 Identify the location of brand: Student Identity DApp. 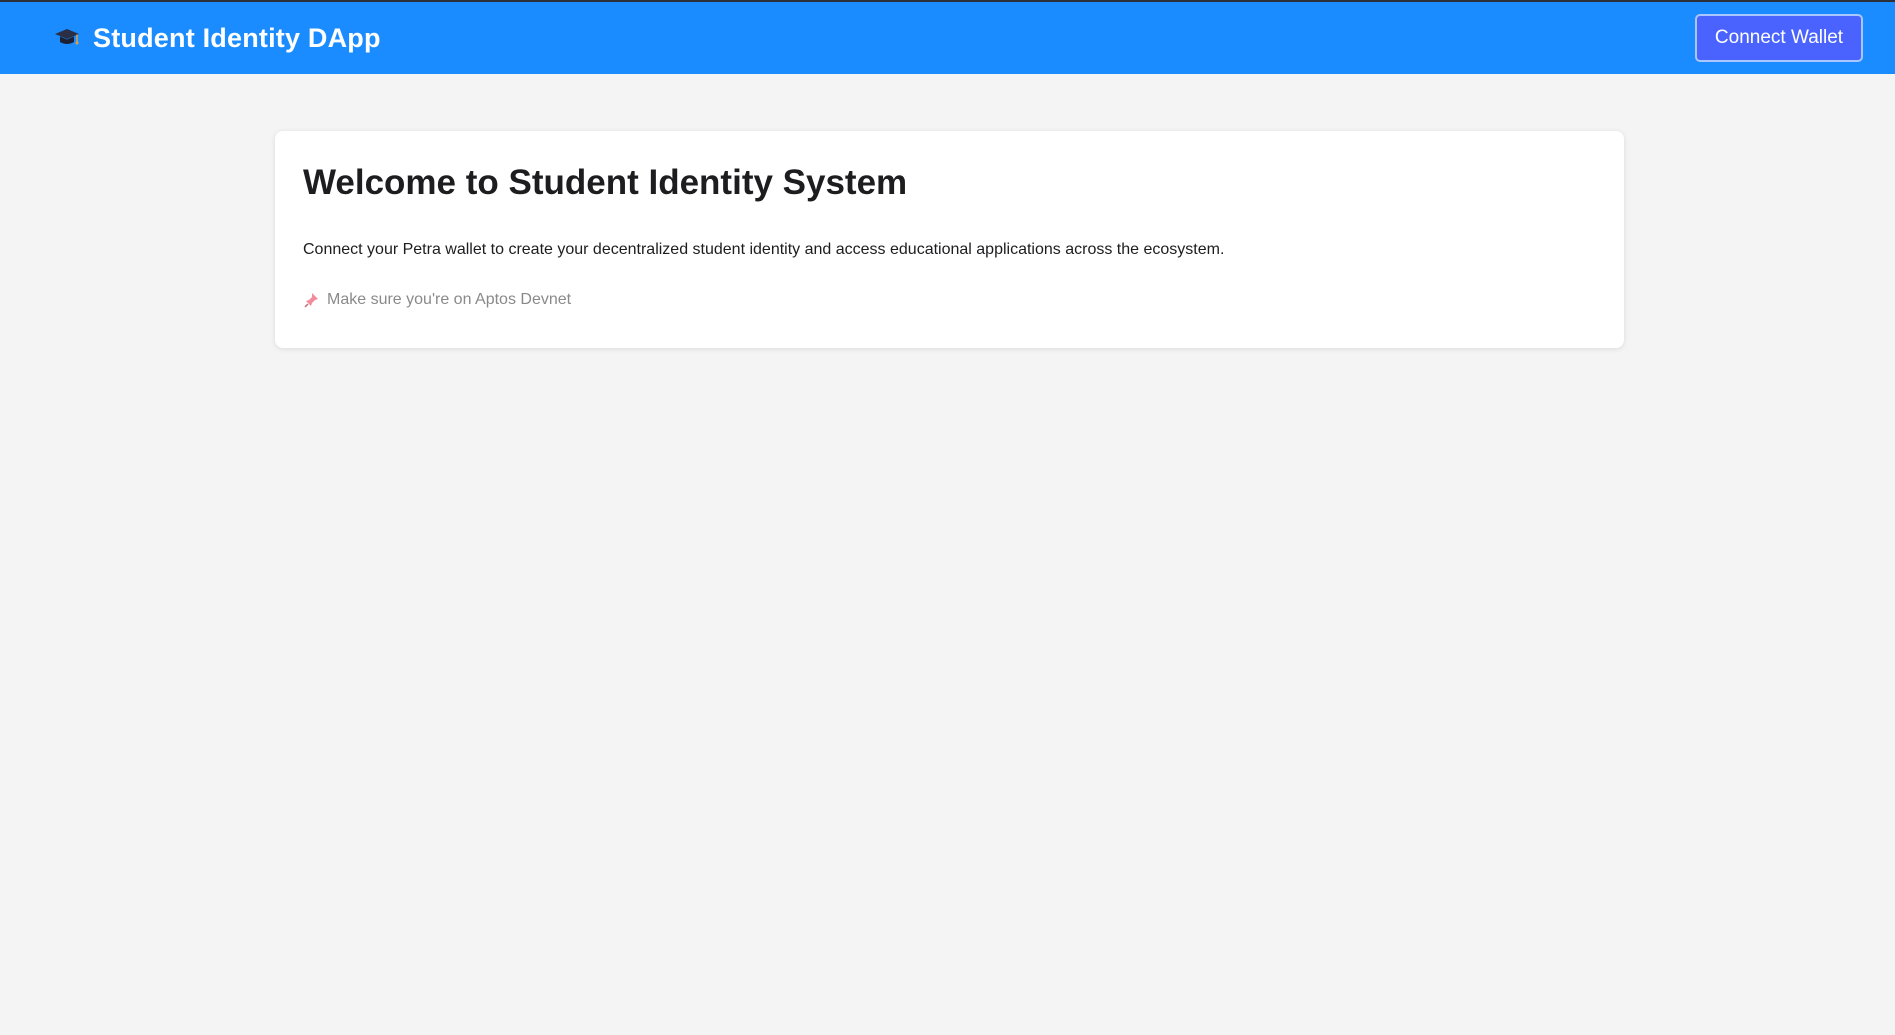
(217, 38).